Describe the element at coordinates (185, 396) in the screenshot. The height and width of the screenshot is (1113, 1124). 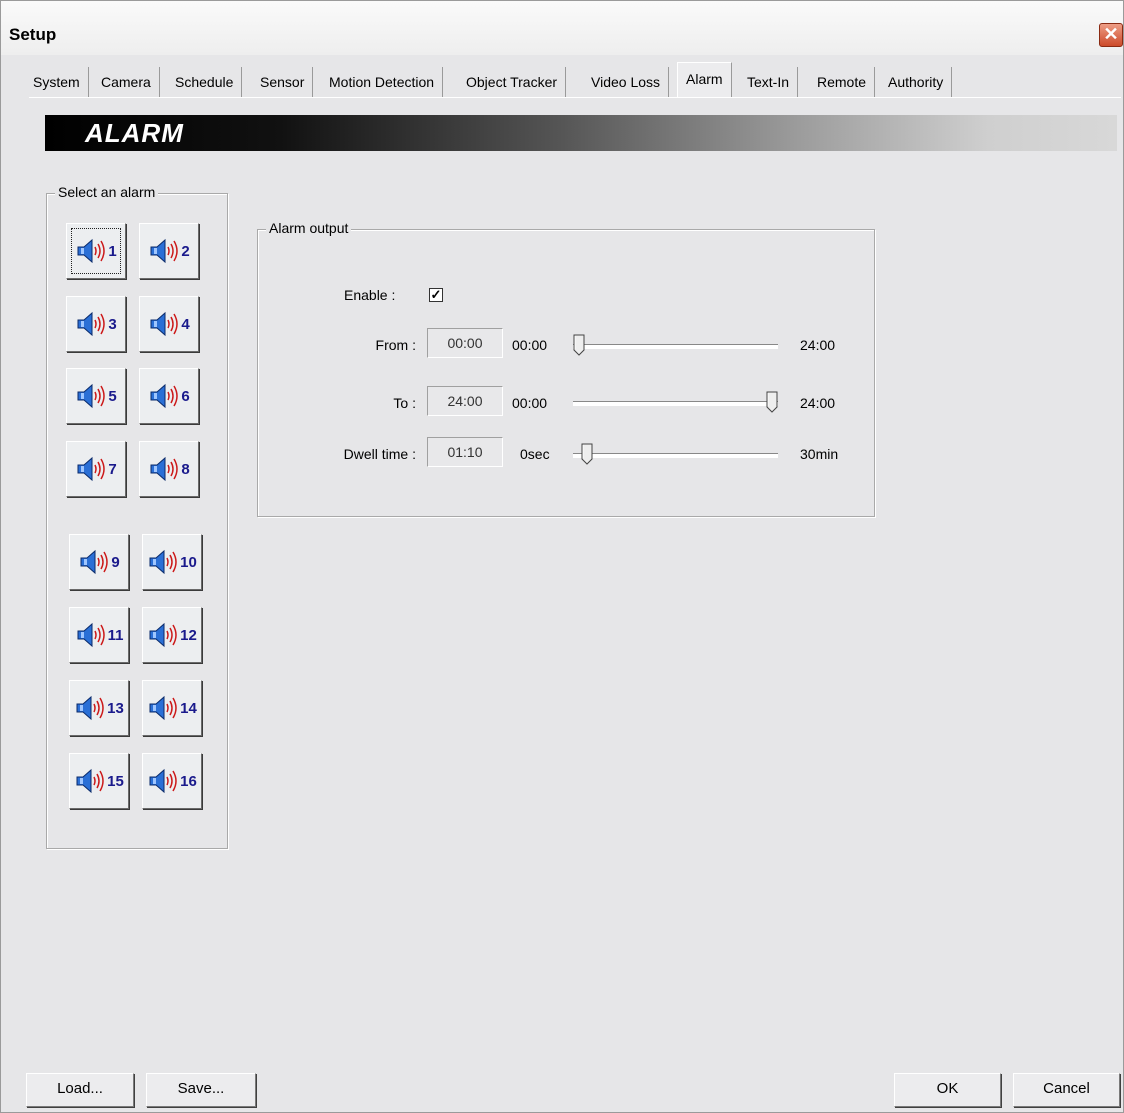
I see `alarm-number: 6` at that location.